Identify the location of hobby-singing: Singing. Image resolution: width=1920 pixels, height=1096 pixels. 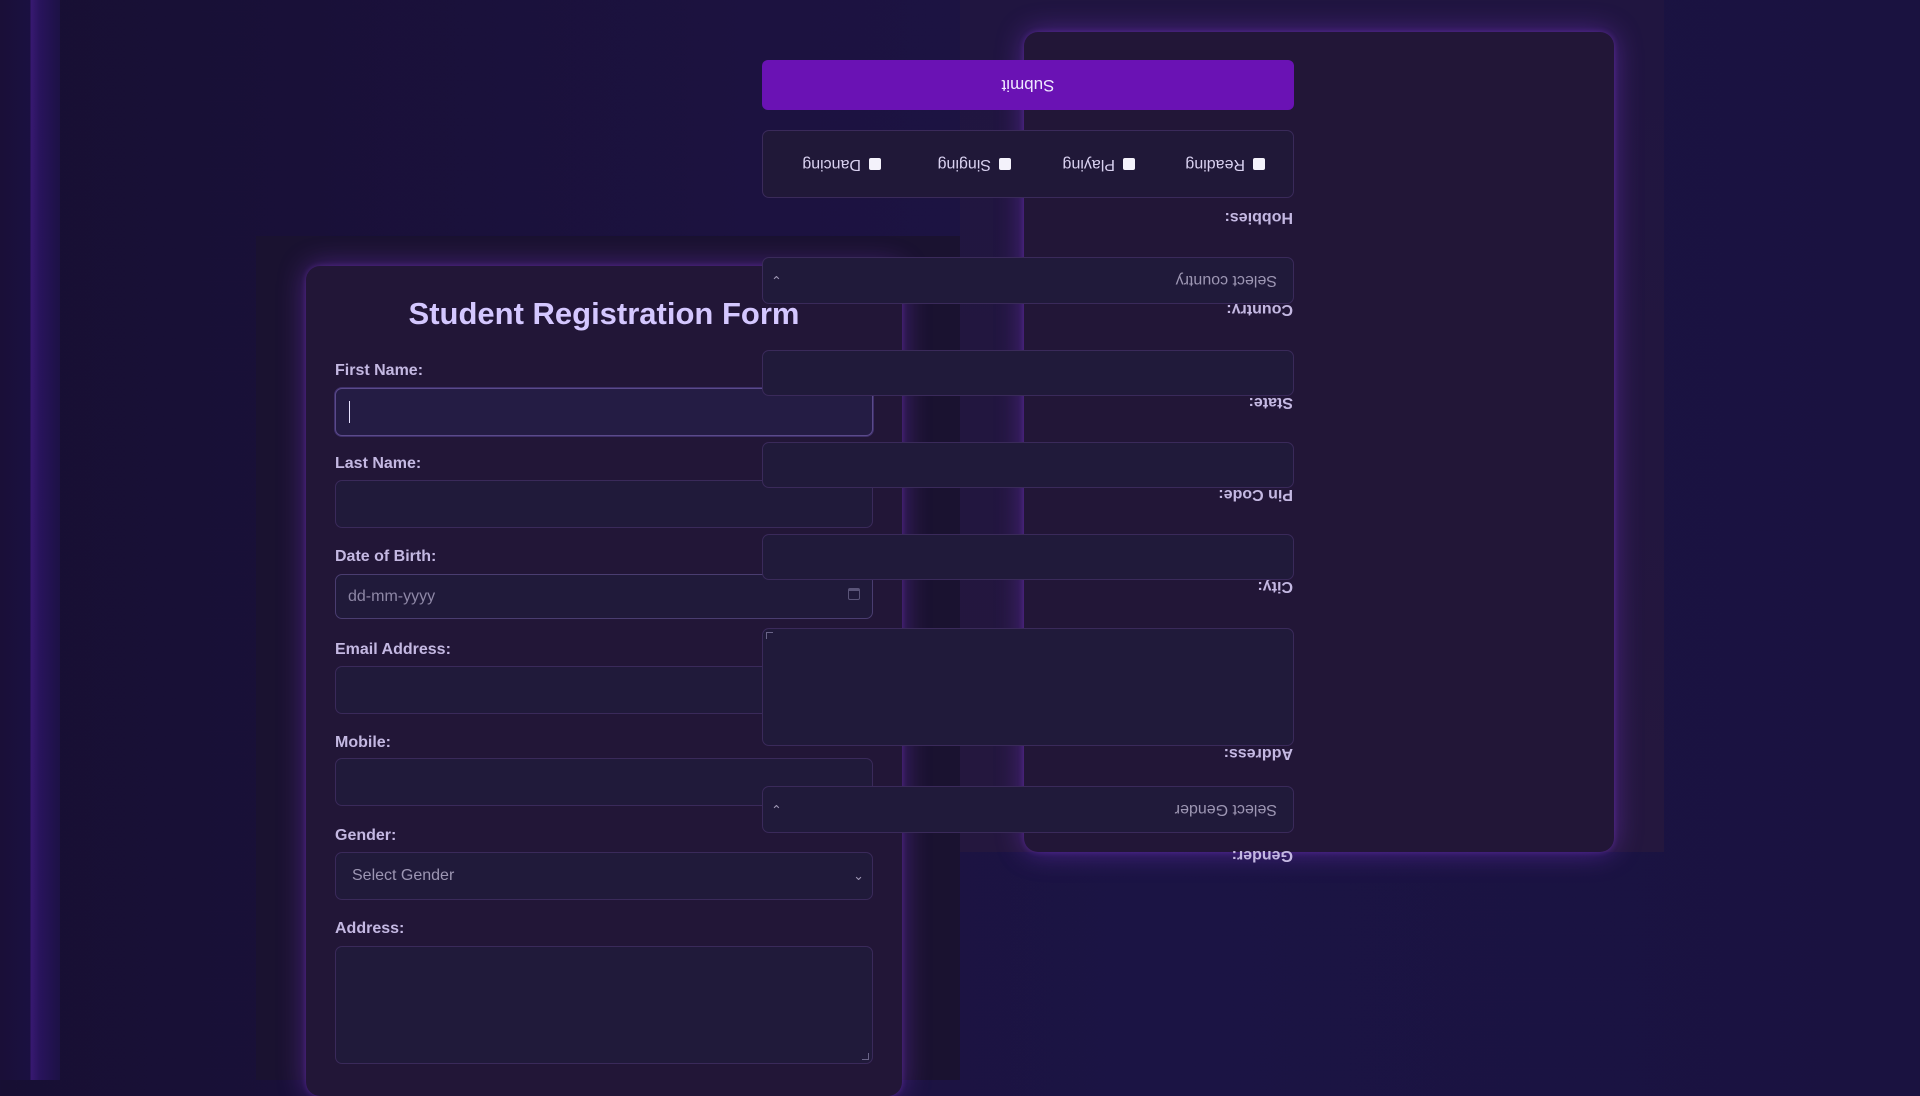
(974, 164).